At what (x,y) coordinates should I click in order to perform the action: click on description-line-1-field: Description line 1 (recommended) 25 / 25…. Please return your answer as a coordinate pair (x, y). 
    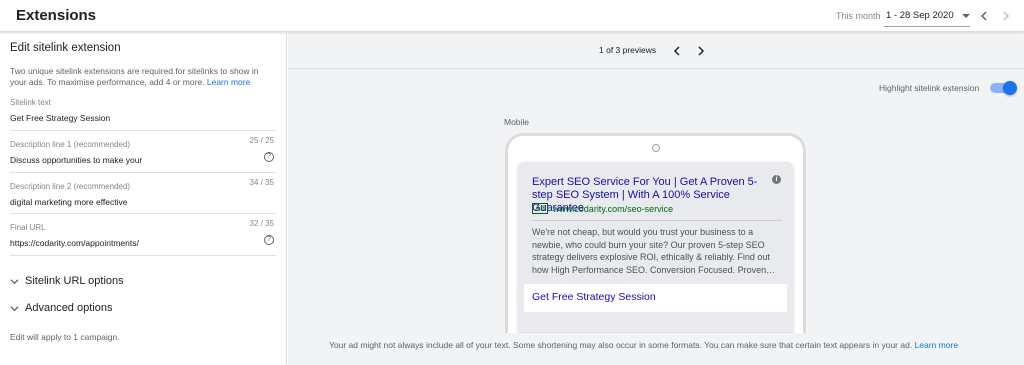
    Looking at the image, I should click on (143, 150).